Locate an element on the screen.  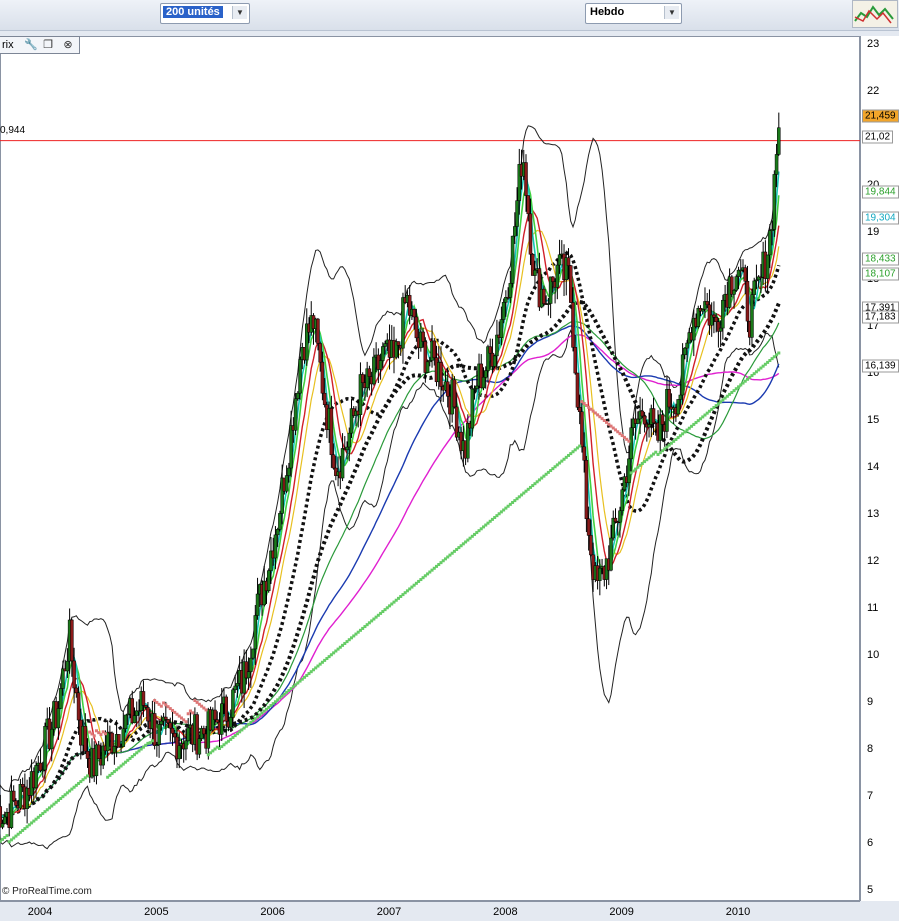
wrench-icon: 🔧 is located at coordinates (31, 45).